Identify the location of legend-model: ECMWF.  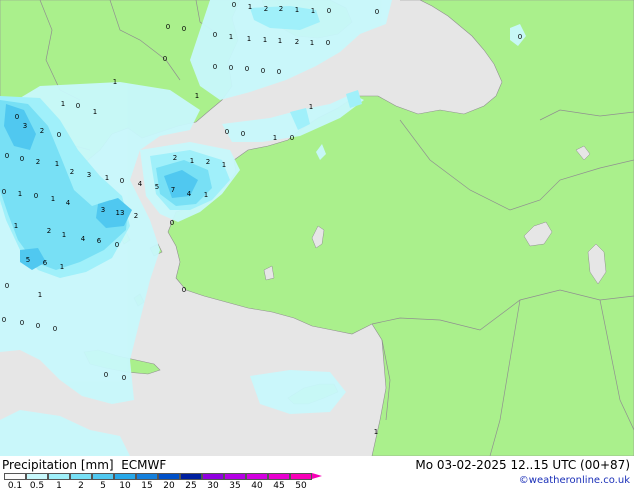
(144, 465).